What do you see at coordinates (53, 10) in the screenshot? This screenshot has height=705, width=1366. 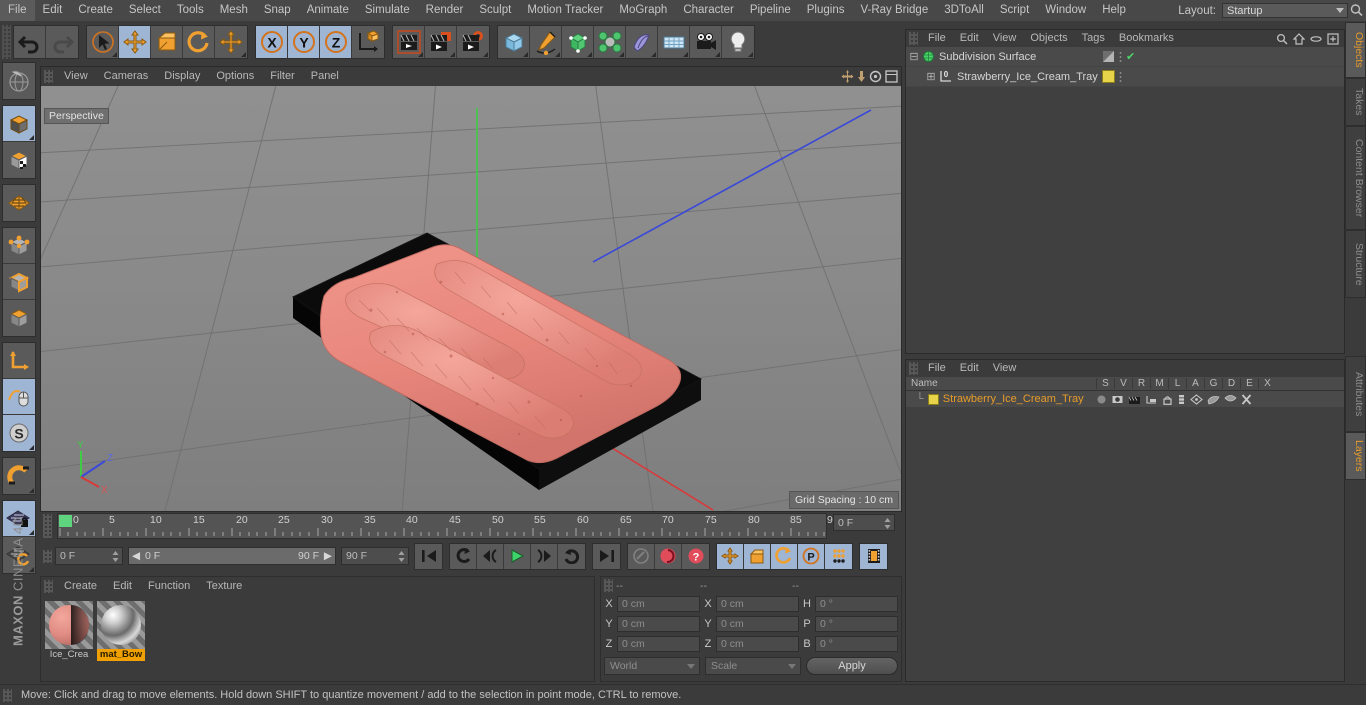 I see `menu-item-edit: Edit` at bounding box center [53, 10].